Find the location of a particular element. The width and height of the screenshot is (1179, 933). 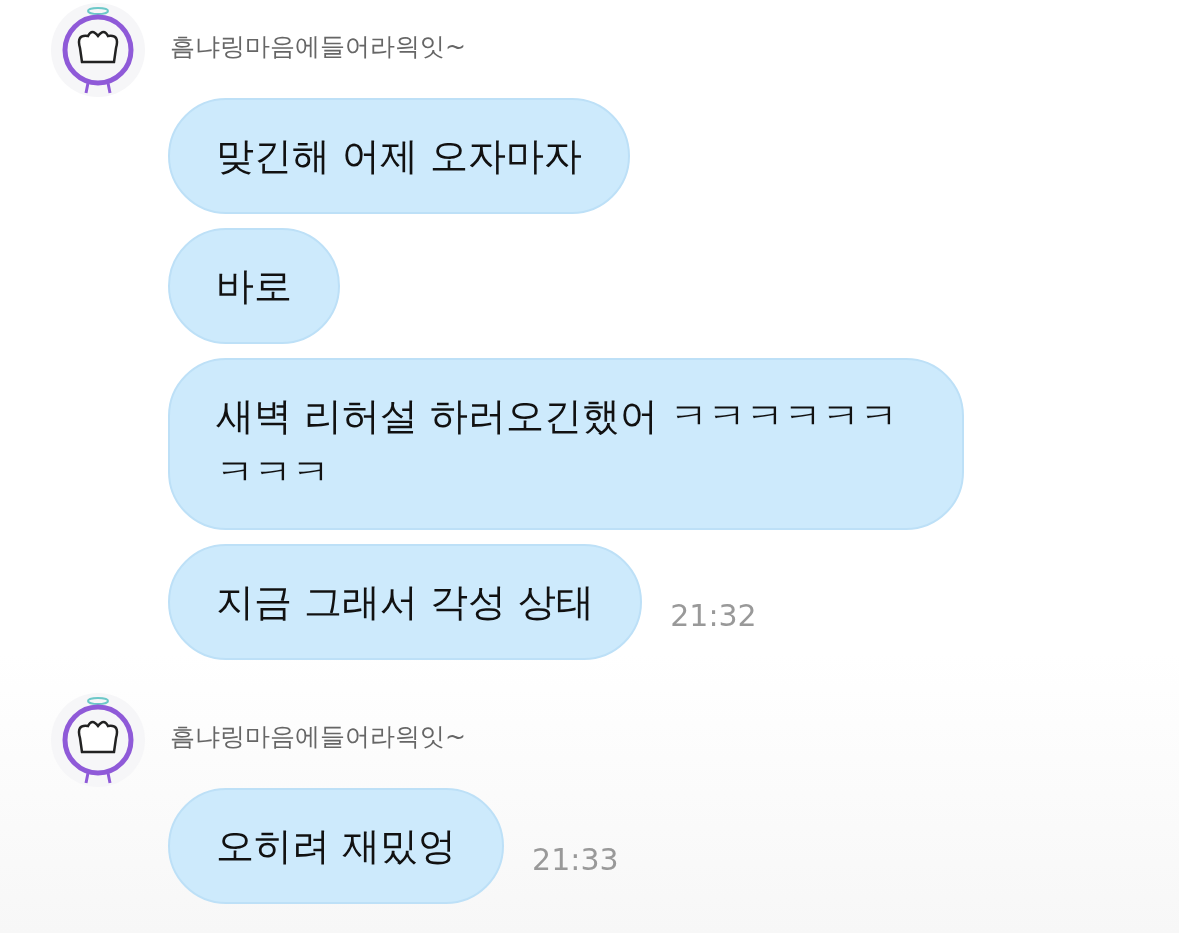

message-time: 21:33 is located at coordinates (575, 859).